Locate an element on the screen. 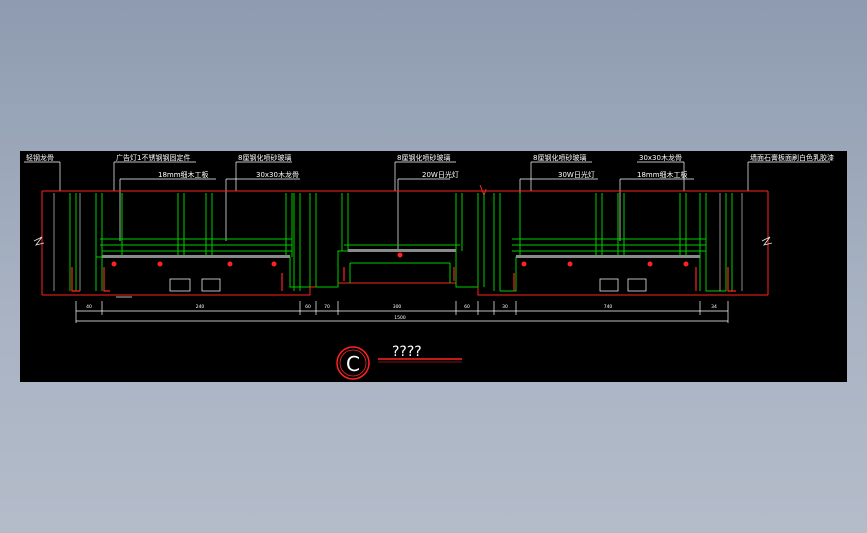  label-plywood-left: 18mm细木工板 is located at coordinates (183, 174).